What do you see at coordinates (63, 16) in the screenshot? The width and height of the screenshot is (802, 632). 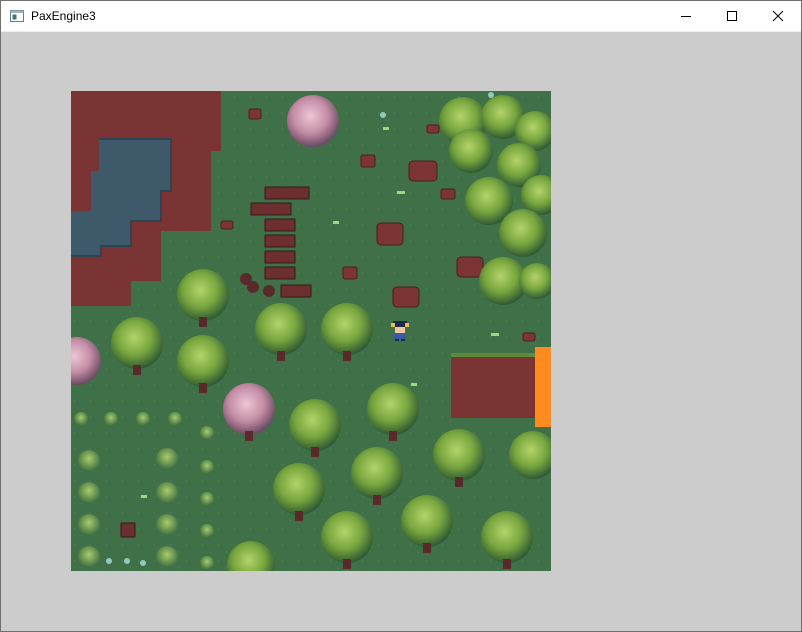 I see `window-title: PaxEngine3` at bounding box center [63, 16].